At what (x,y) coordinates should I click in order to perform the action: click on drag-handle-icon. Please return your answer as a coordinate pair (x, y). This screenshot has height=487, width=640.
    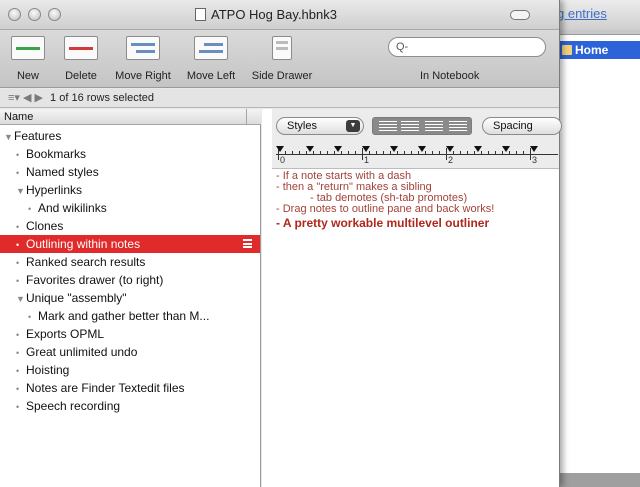
    Looking at the image, I should click on (247, 243).